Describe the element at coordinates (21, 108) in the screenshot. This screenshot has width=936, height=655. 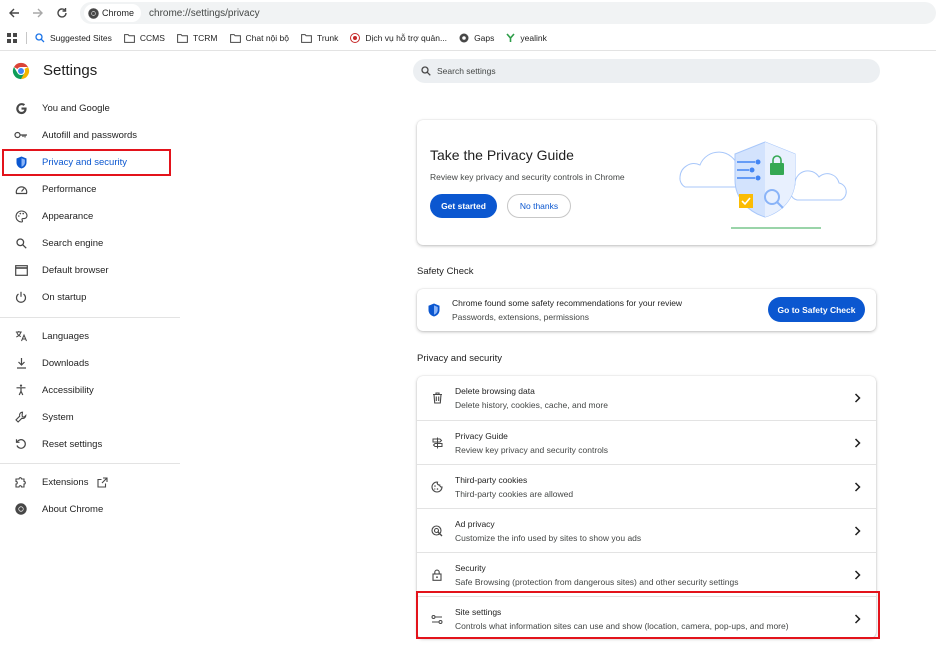
I see `google-icon` at that location.